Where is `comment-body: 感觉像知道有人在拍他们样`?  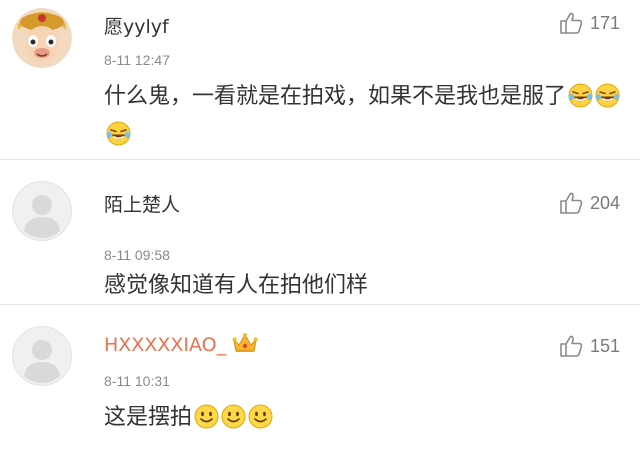
comment-body: 感觉像知道有人在拍他们样 is located at coordinates (364, 286).